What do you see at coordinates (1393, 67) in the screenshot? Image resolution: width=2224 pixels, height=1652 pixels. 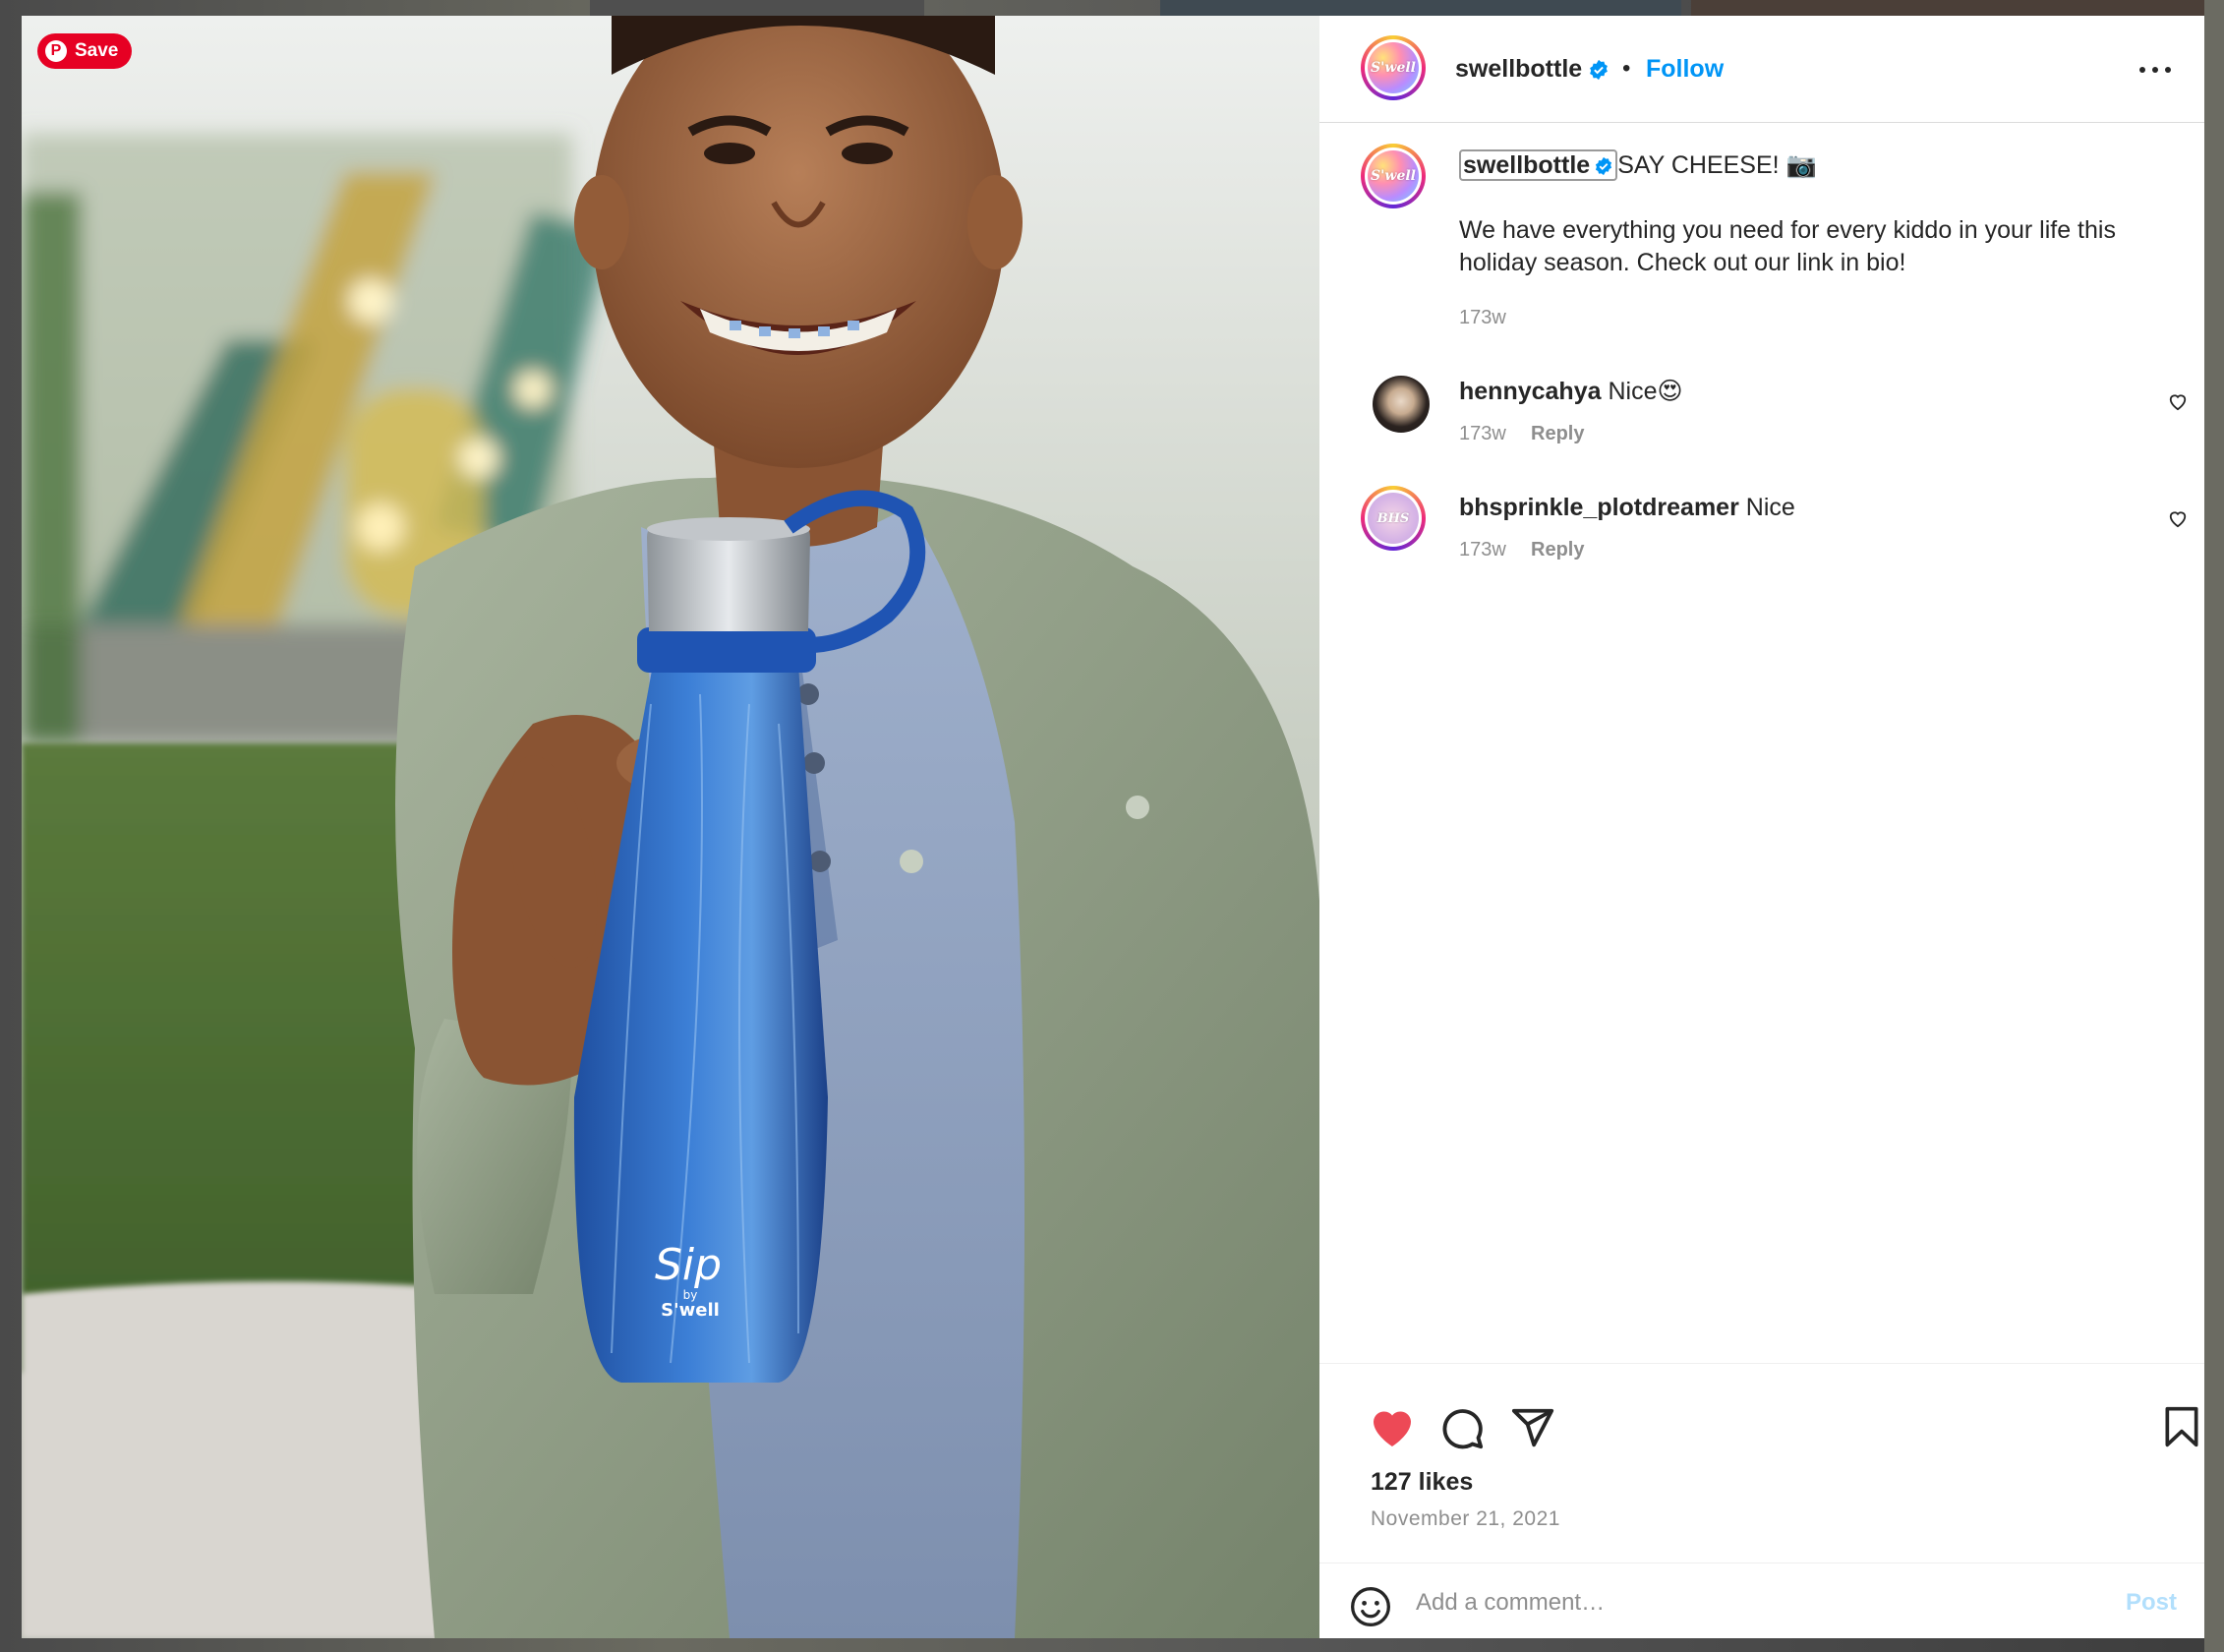 I see `author-avatar: S'well` at bounding box center [1393, 67].